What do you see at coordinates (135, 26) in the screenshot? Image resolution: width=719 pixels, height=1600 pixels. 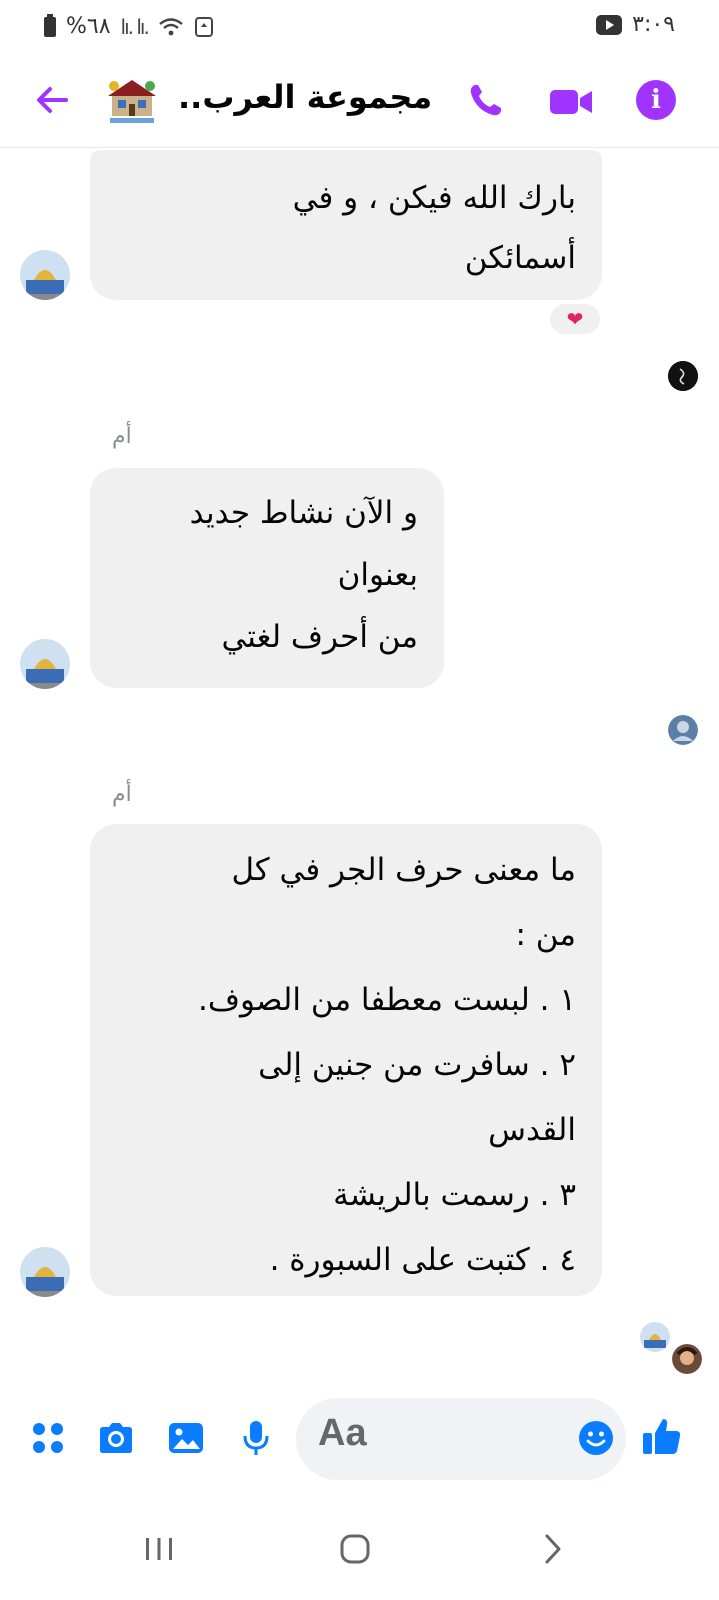 I see `signal-icon: lı. lı.` at bounding box center [135, 26].